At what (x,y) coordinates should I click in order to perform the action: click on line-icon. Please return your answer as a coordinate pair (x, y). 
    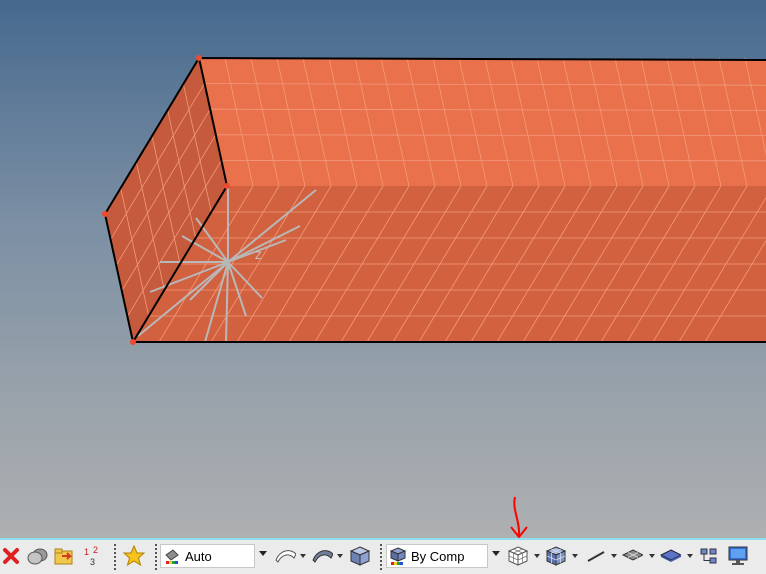
    Looking at the image, I should click on (596, 556).